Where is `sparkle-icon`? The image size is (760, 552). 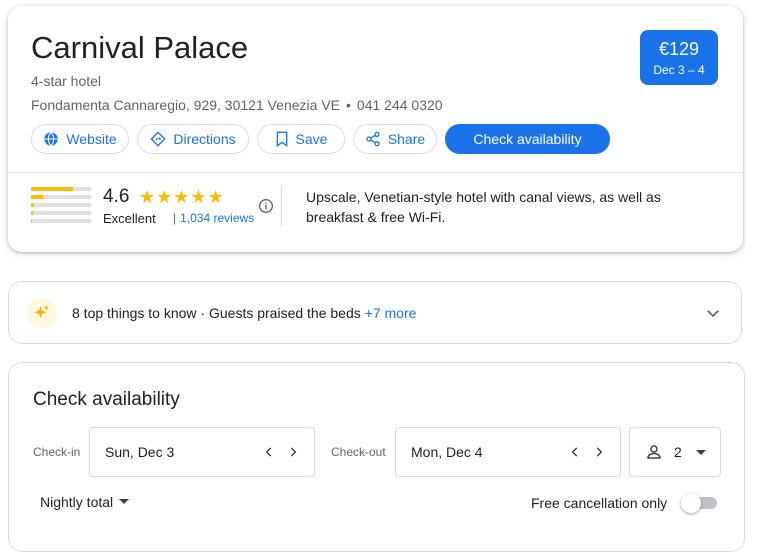 sparkle-icon is located at coordinates (42, 313).